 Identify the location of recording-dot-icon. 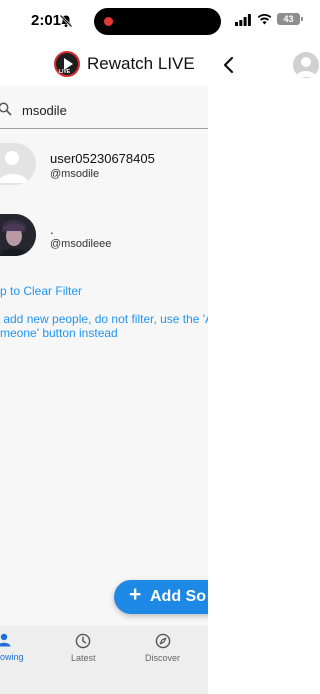
(108, 21).